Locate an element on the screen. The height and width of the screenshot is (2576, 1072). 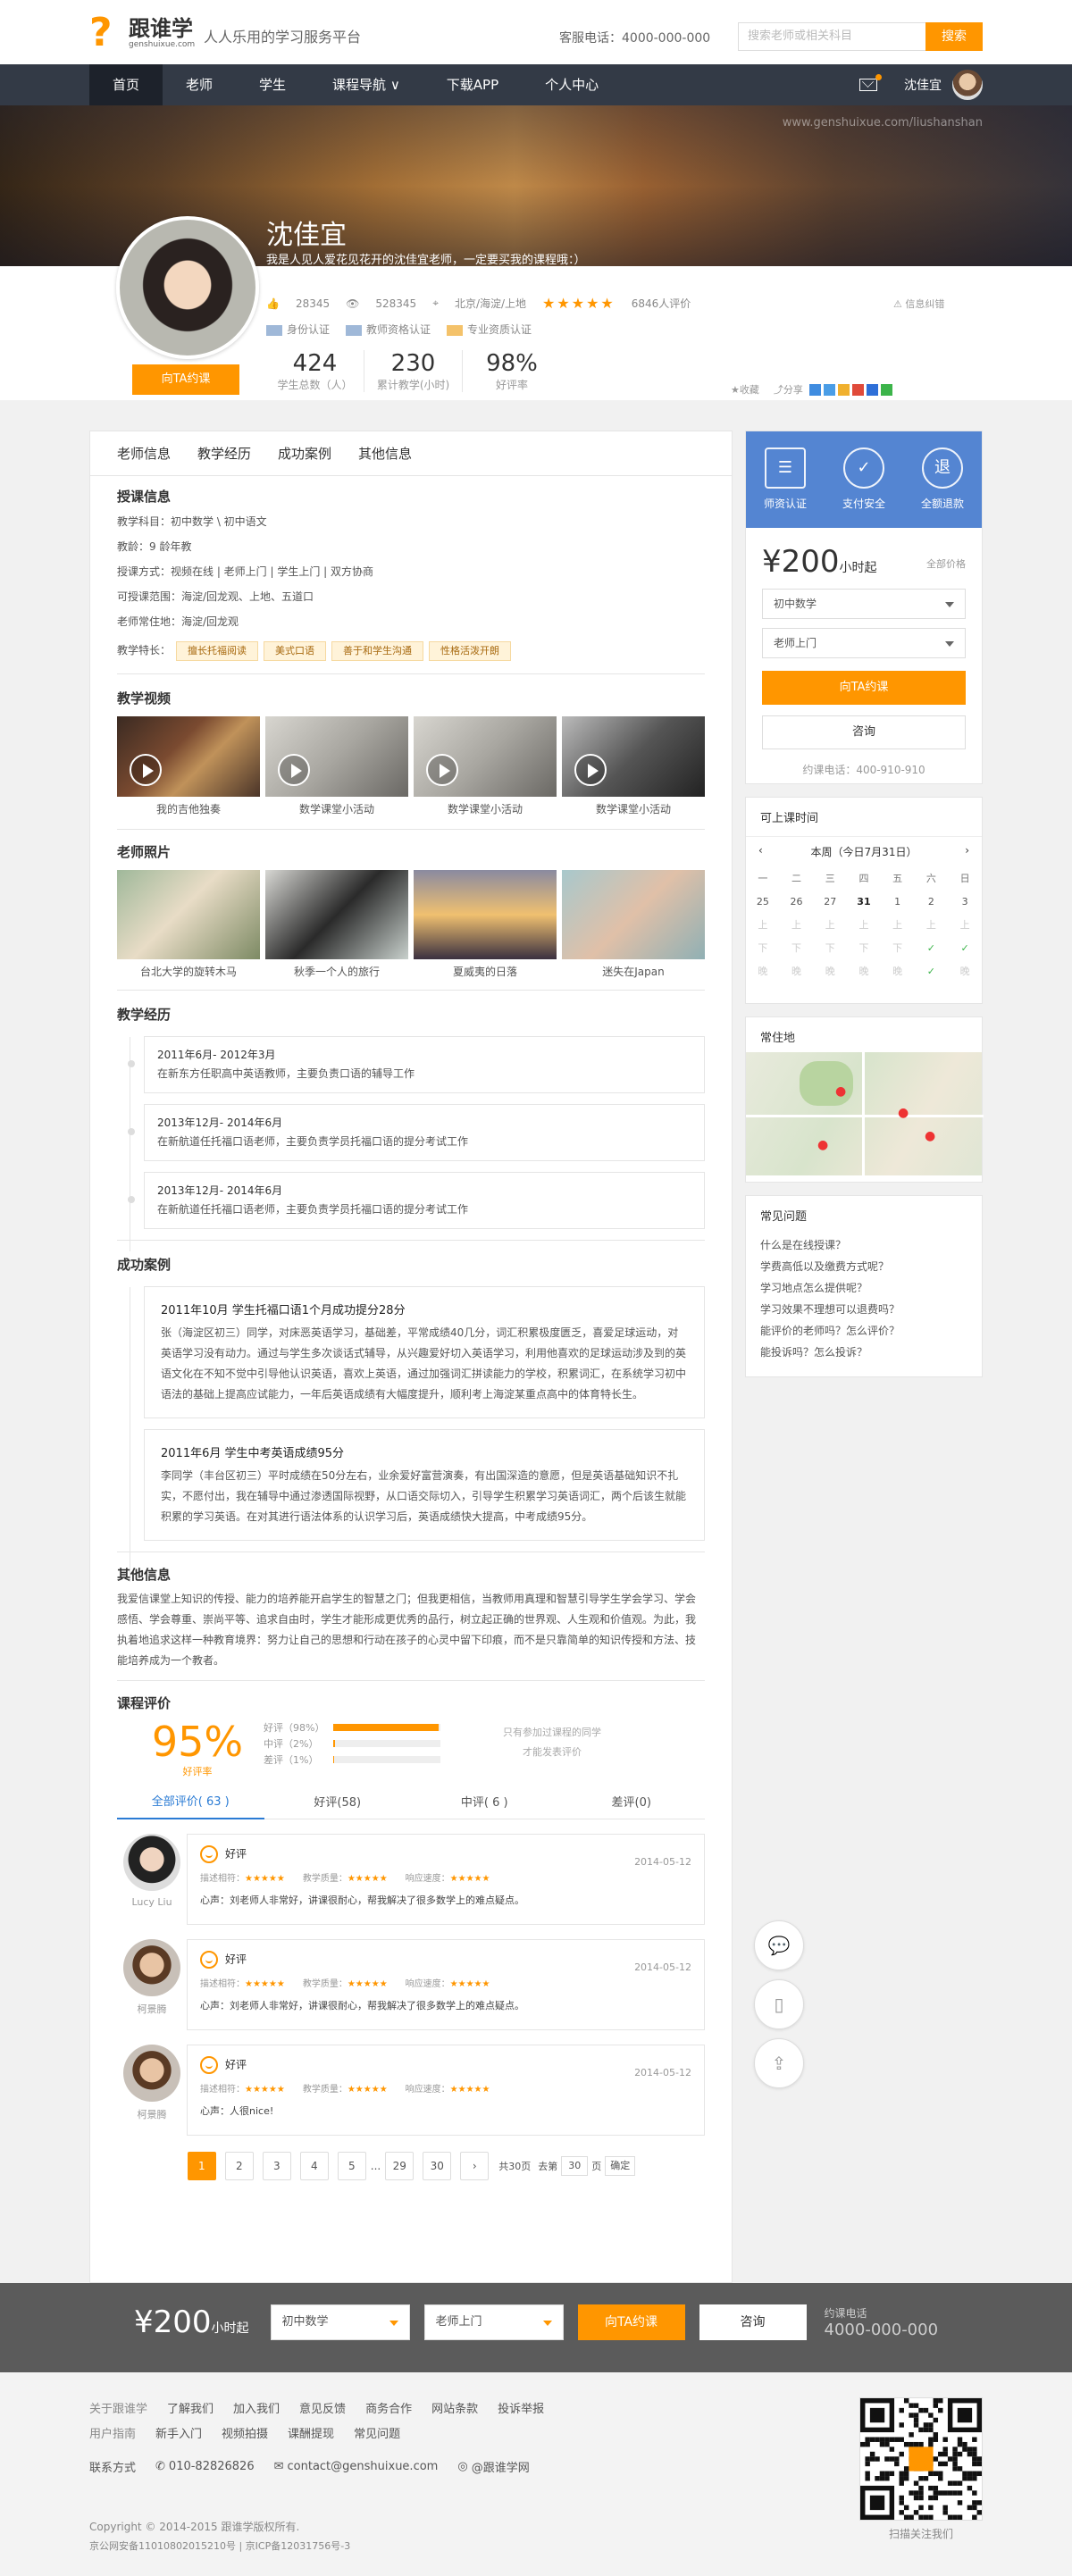
photo-item: 台北大学的旋转木马 is located at coordinates (188, 925).